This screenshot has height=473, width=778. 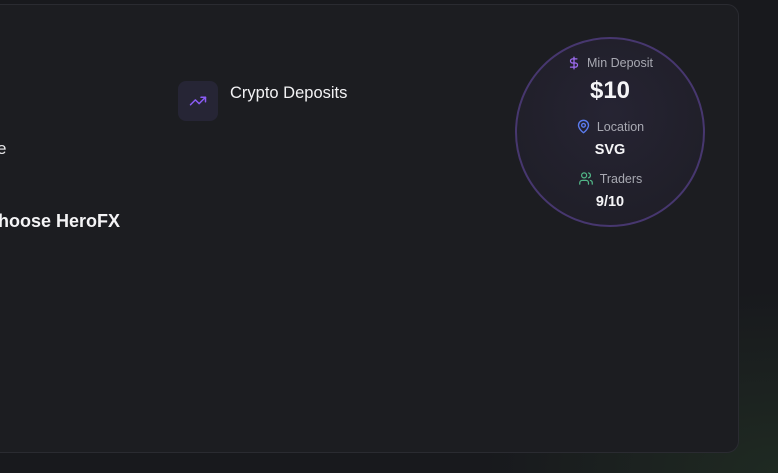 What do you see at coordinates (574, 63) in the screenshot?
I see `dollar-icon` at bounding box center [574, 63].